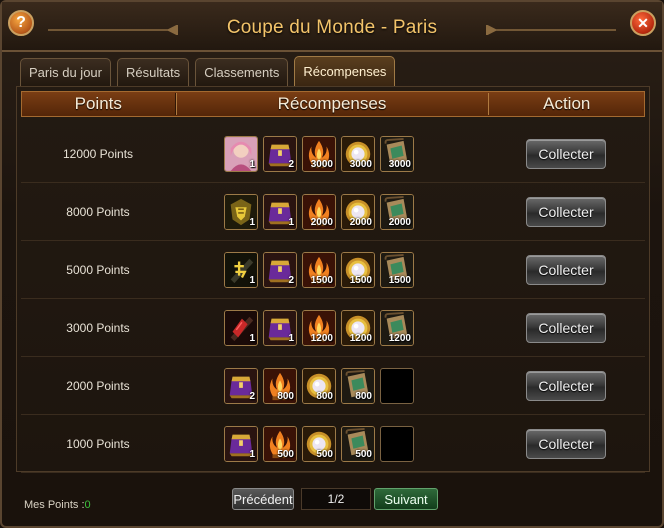 Image resolution: width=664 pixels, height=528 pixels. I want to click on pearl-medallion-icon: 3000, so click(358, 154).